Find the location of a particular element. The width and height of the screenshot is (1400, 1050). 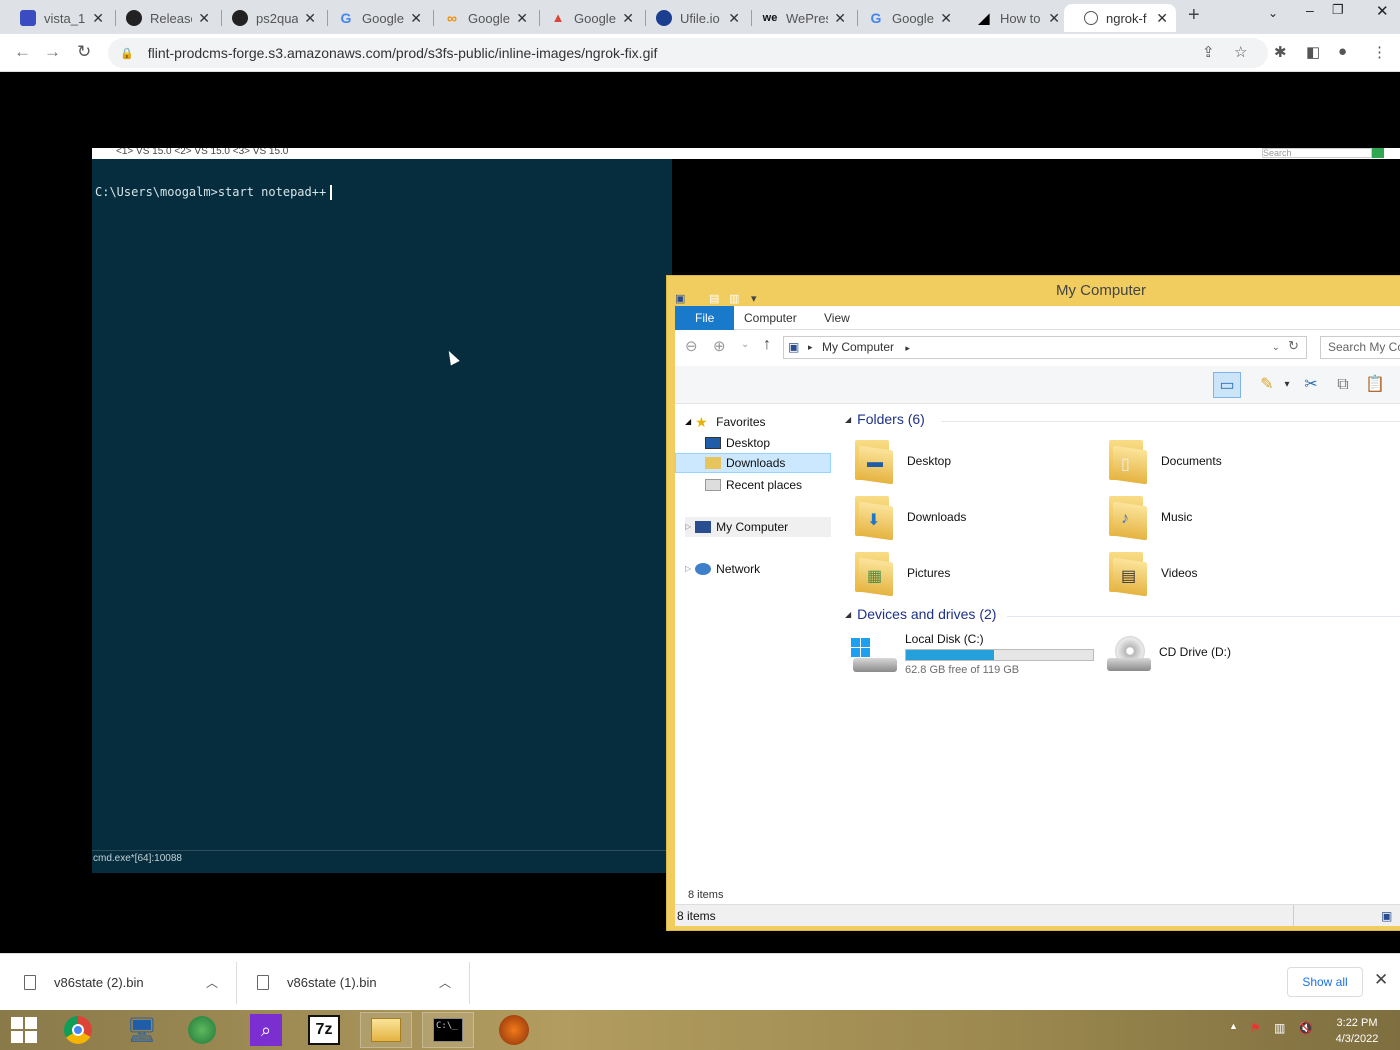

search-input: Search My Co is located at coordinates (1360, 347).